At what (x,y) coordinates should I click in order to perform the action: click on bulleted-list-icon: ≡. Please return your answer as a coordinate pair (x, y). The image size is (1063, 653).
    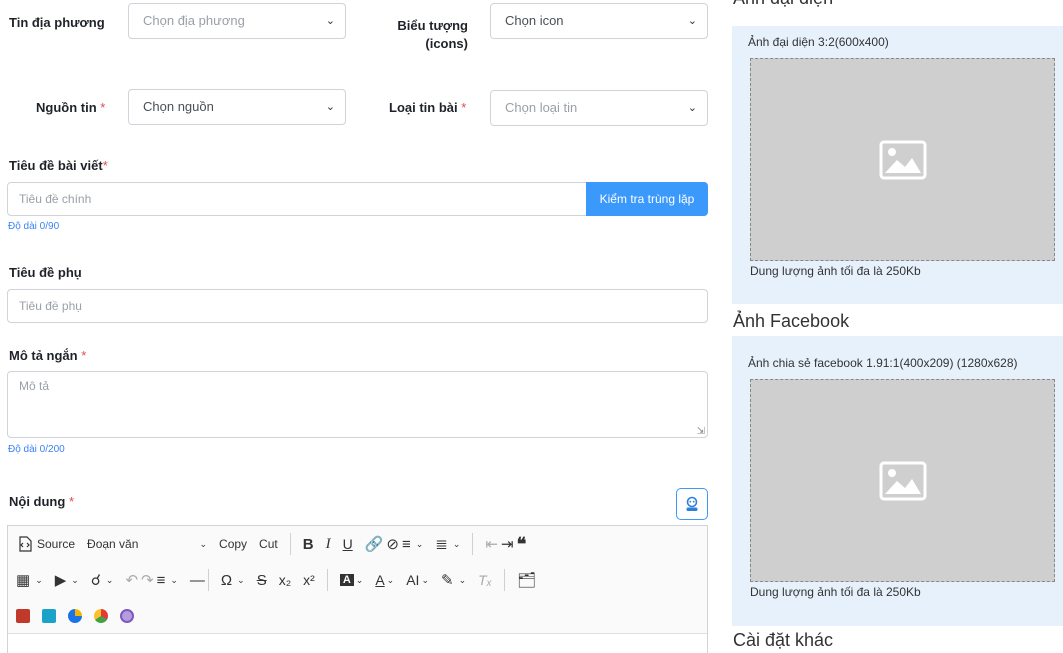
    Looking at the image, I should click on (406, 544).